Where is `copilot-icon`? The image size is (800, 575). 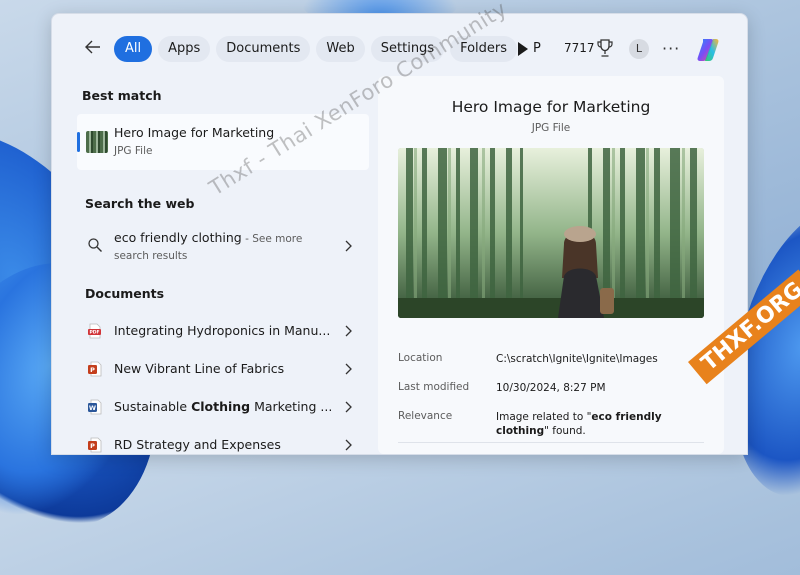 copilot-icon is located at coordinates (708, 50).